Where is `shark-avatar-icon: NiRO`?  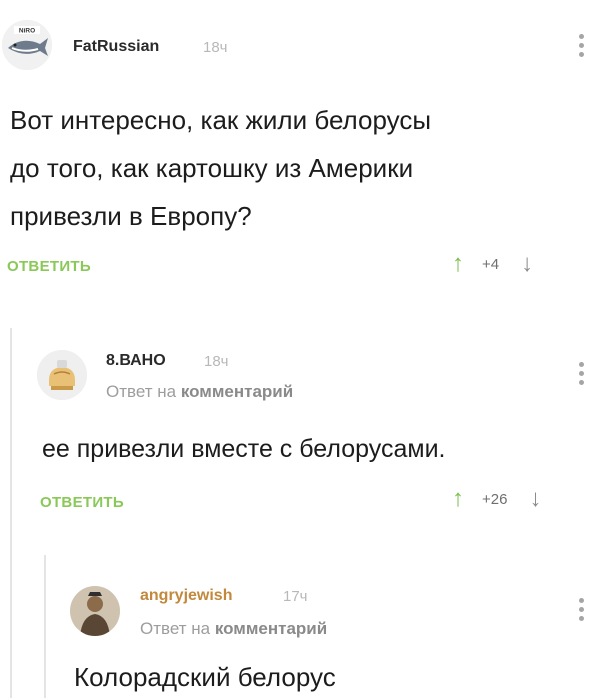
shark-avatar-icon: NiRO is located at coordinates (27, 45).